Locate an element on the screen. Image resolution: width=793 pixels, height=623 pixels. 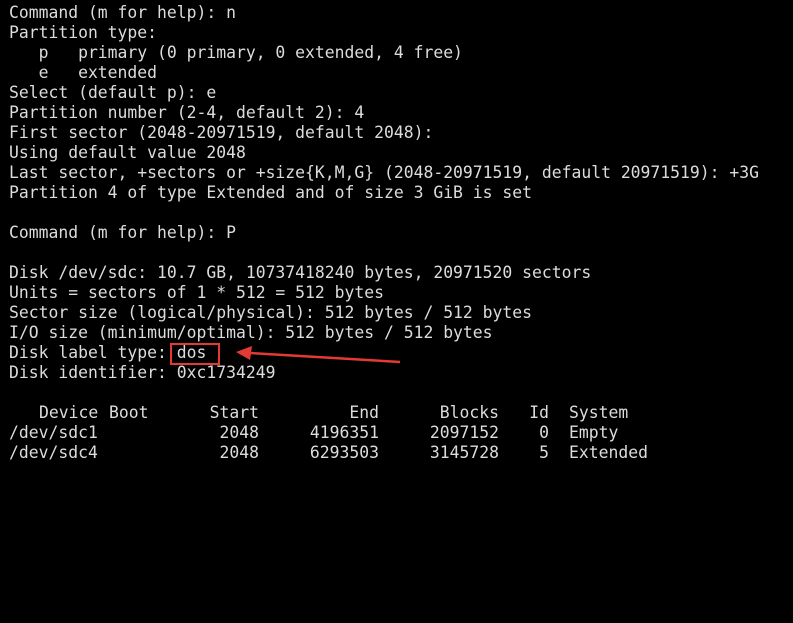
annotation-arrow is located at coordinates (318, 355).